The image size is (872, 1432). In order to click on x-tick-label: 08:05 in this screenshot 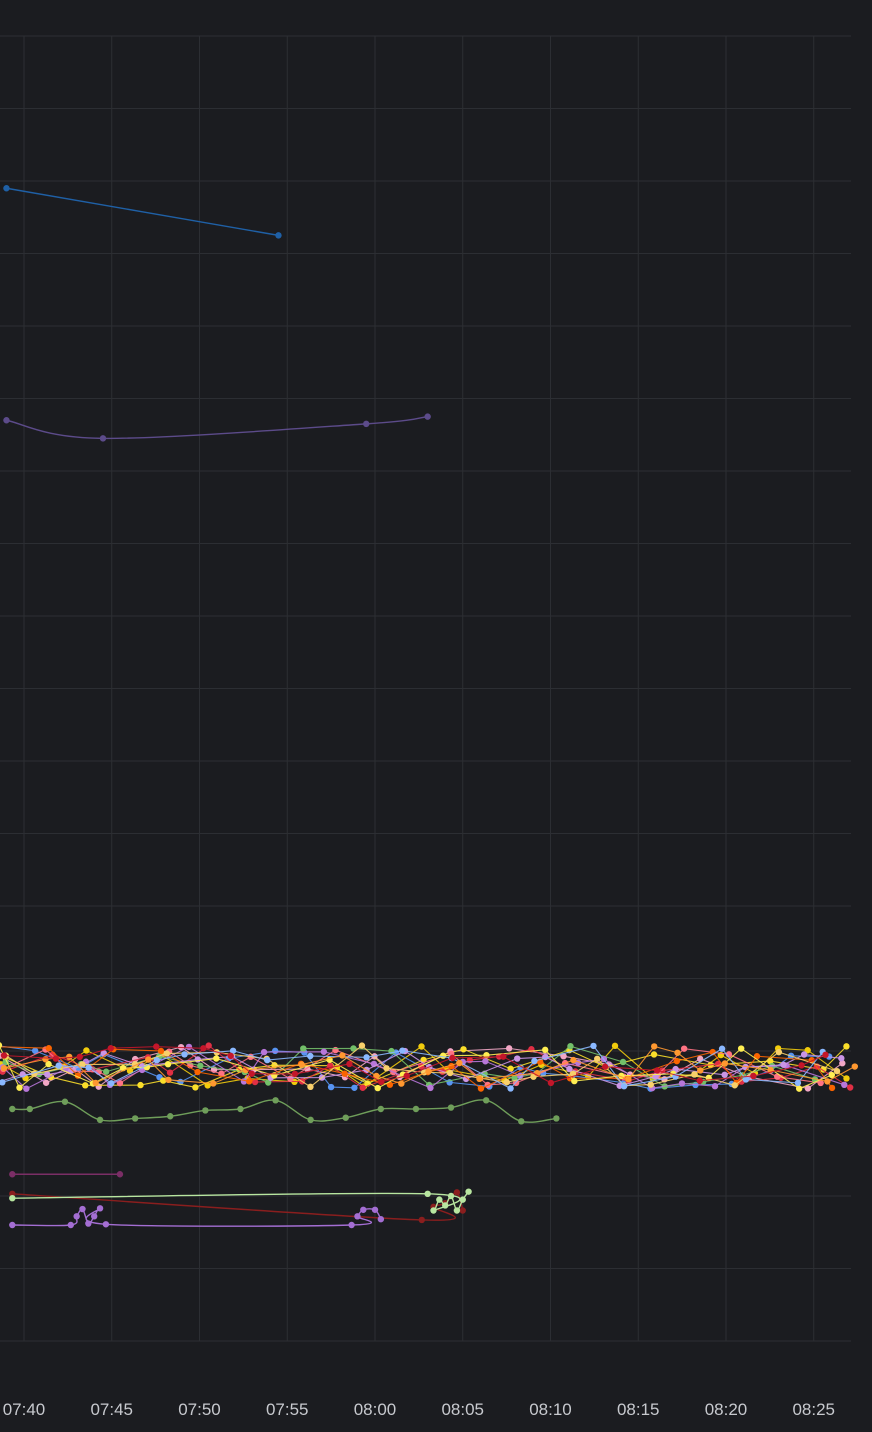, I will do `click(462, 1409)`.